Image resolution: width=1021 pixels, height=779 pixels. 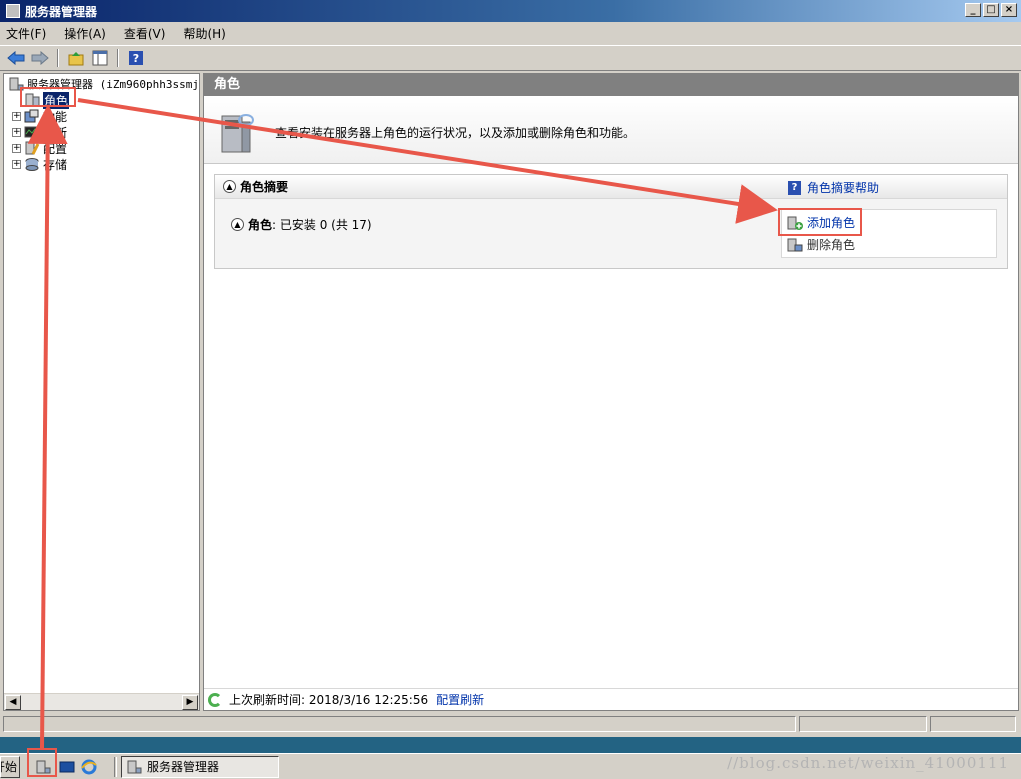 What do you see at coordinates (204, 33) in the screenshot?
I see `menu-help: 帮助(H)` at bounding box center [204, 33].